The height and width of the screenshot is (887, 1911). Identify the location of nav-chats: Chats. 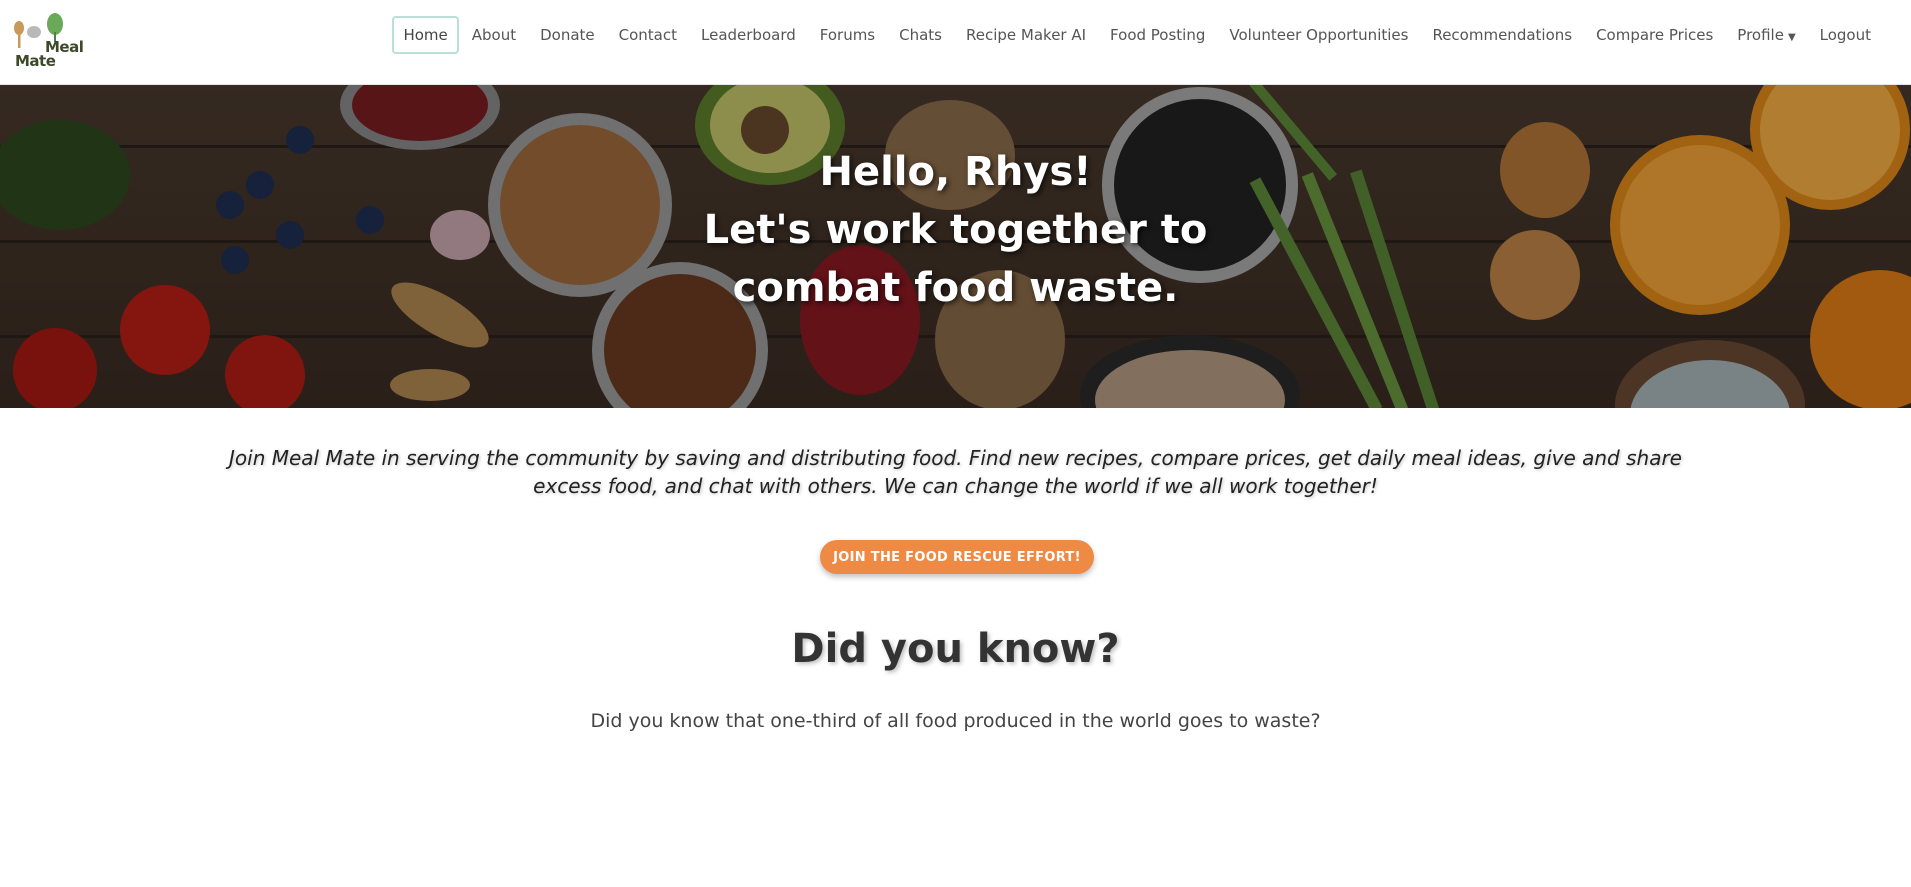
(920, 35).